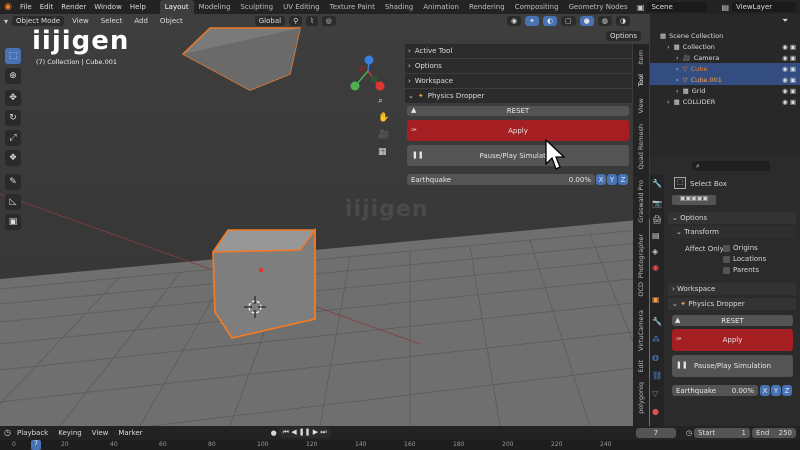 The width and height of the screenshot is (800, 450). Describe the element at coordinates (518, 66) in the screenshot. I see `section-options: › Options` at that location.